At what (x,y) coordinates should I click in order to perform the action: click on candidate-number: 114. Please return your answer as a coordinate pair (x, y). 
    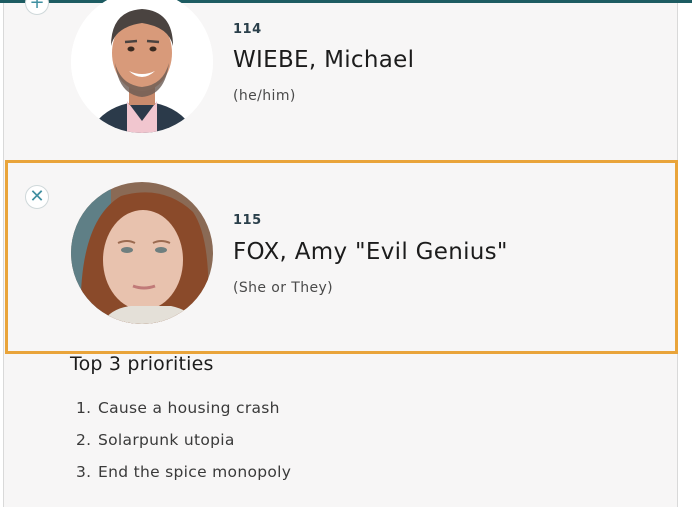
    Looking at the image, I should click on (247, 29).